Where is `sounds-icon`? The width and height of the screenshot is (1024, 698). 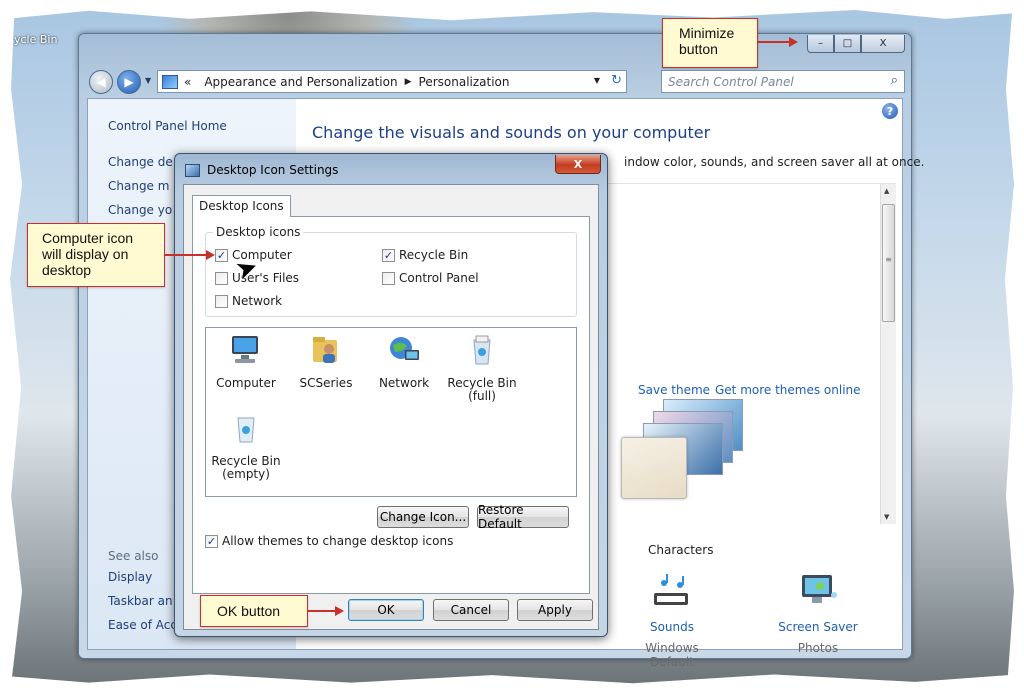
sounds-icon is located at coordinates (671, 589).